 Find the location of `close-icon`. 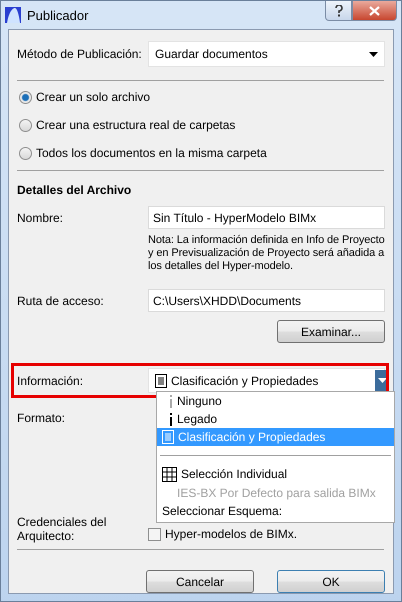

close-icon is located at coordinates (374, 11).